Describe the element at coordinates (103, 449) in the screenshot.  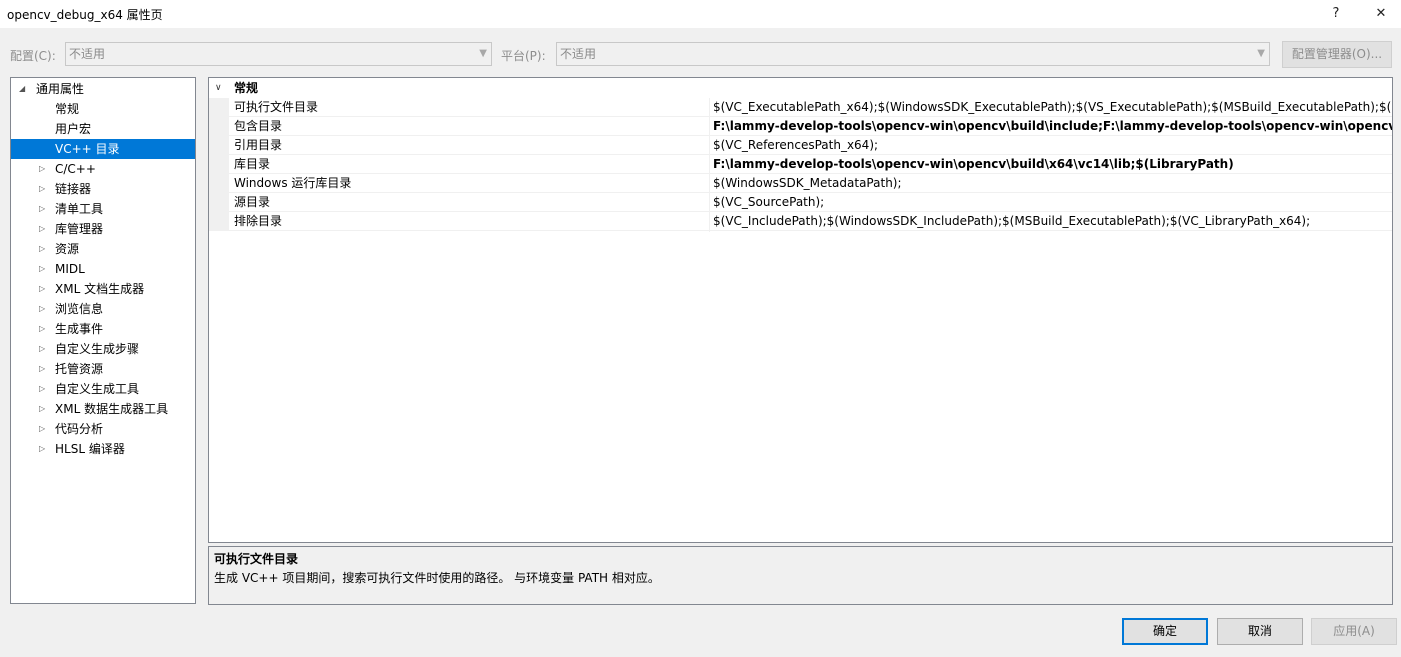
I see `tree-item: ▷ HLSL 编译器` at that location.